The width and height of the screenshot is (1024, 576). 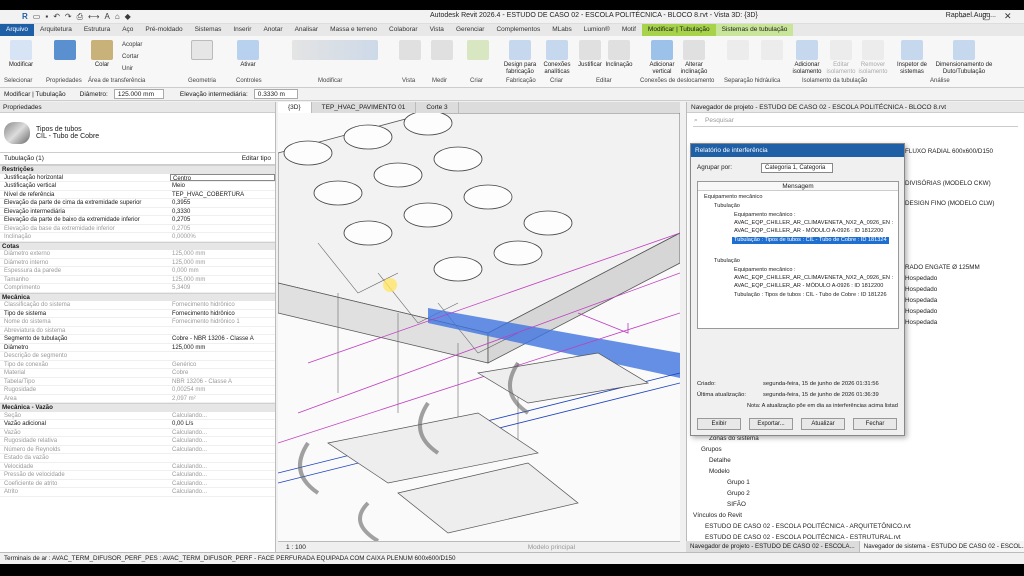 I want to click on revit-logo-icon: R, so click(x=25, y=16).